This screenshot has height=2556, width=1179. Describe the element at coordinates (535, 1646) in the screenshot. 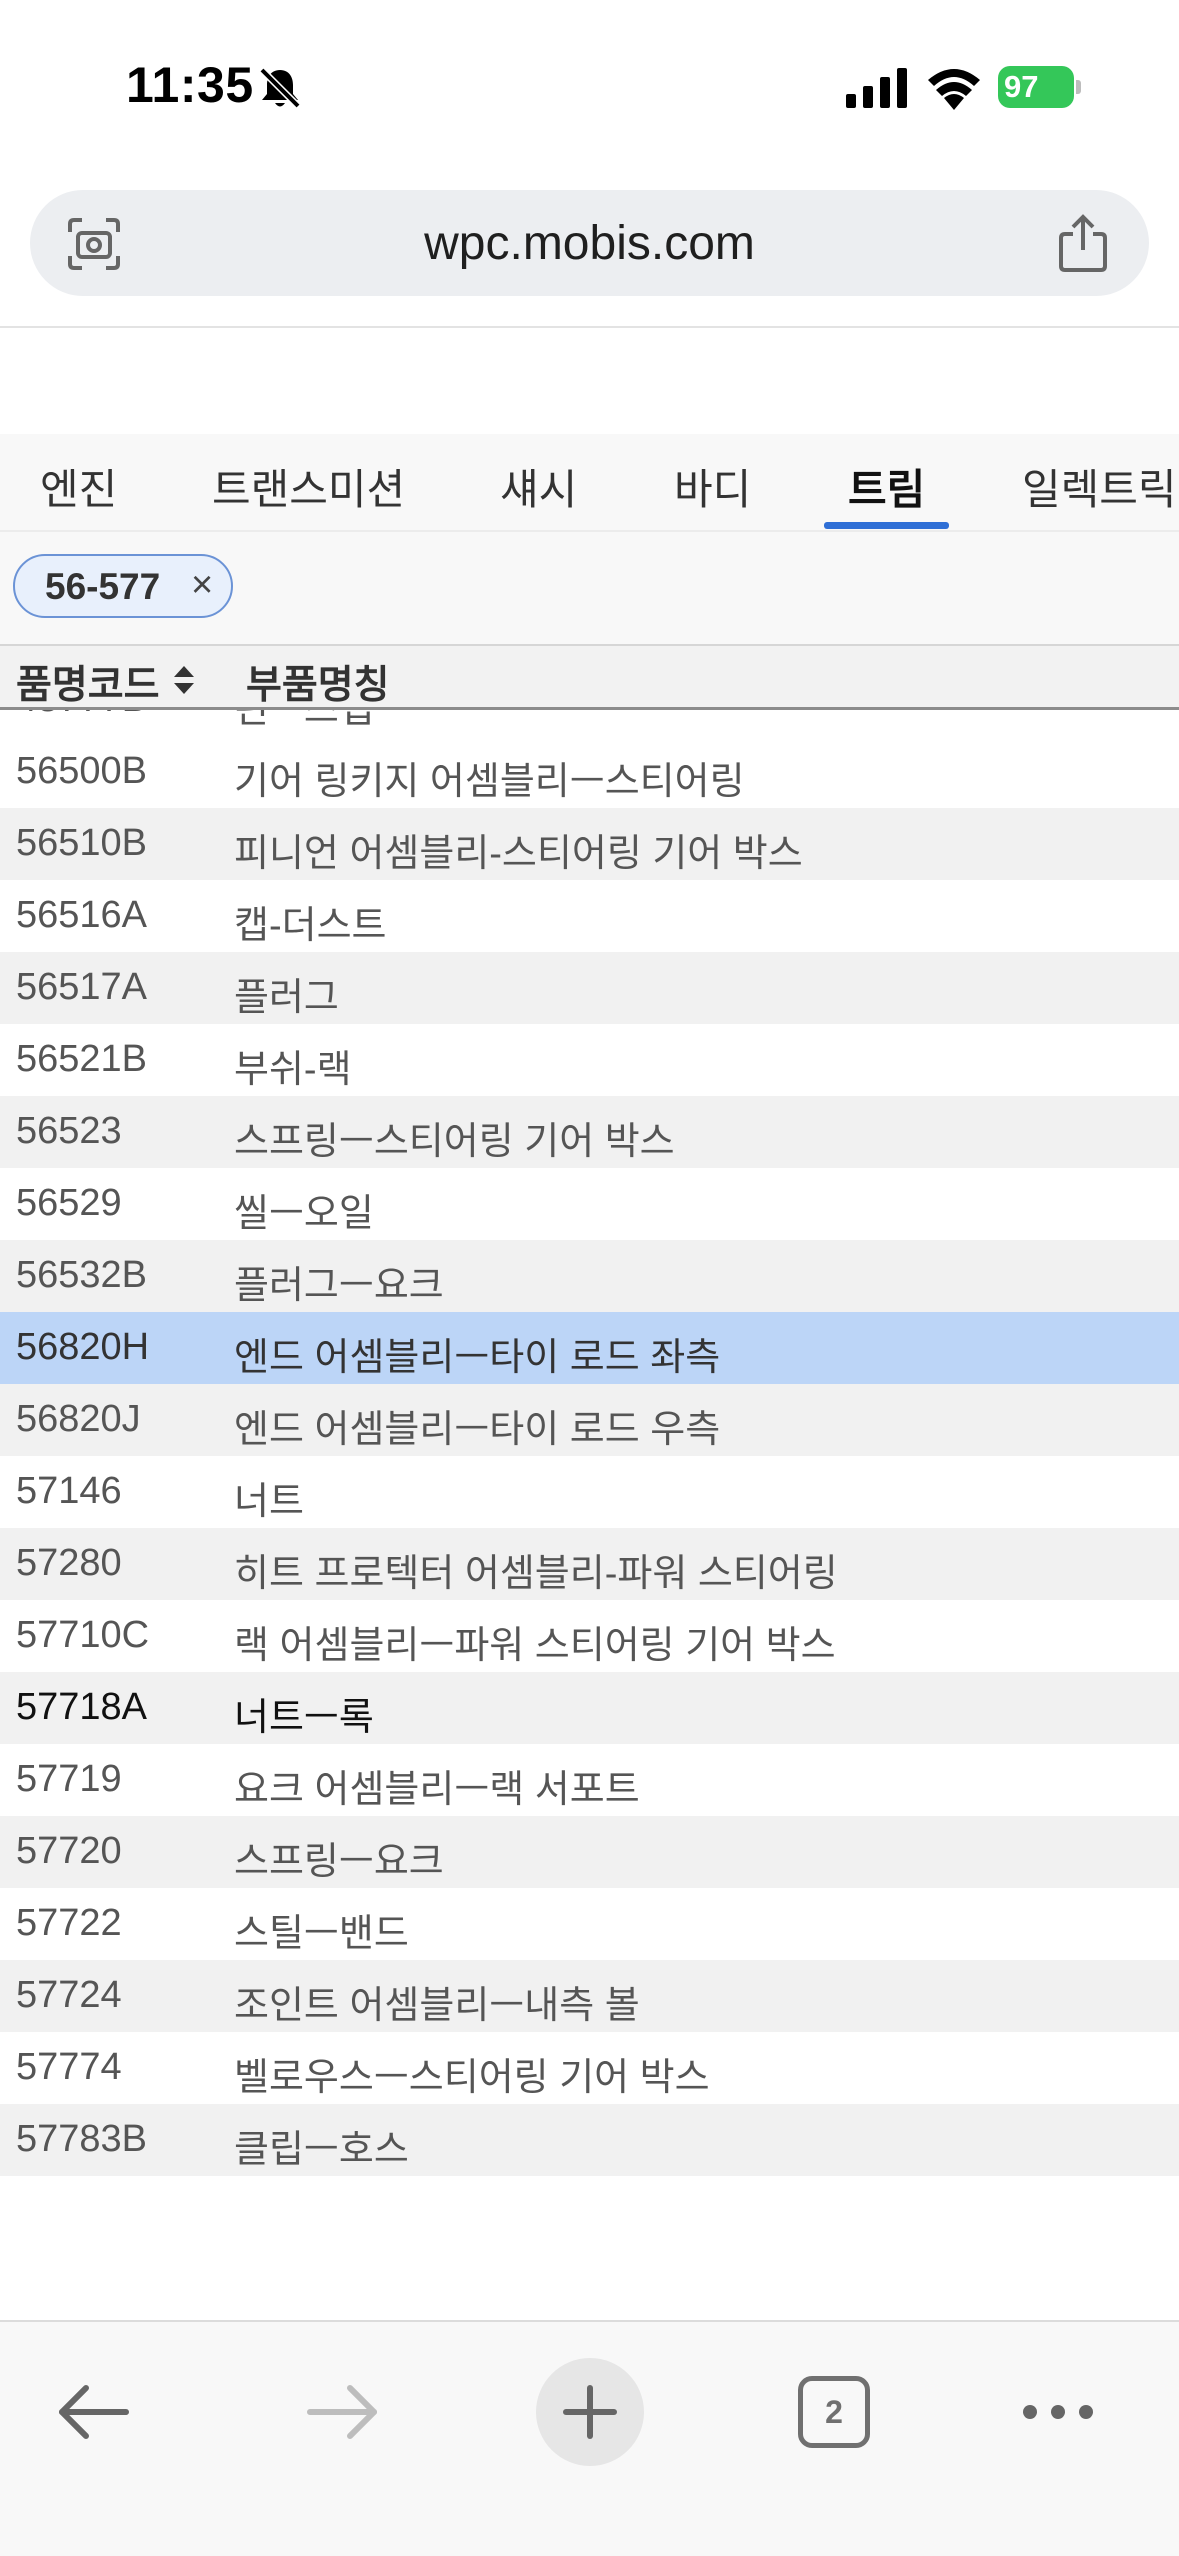

I see `part-name: 랙 어셈블리ㅡ파워 스티어링 기어 박스` at that location.